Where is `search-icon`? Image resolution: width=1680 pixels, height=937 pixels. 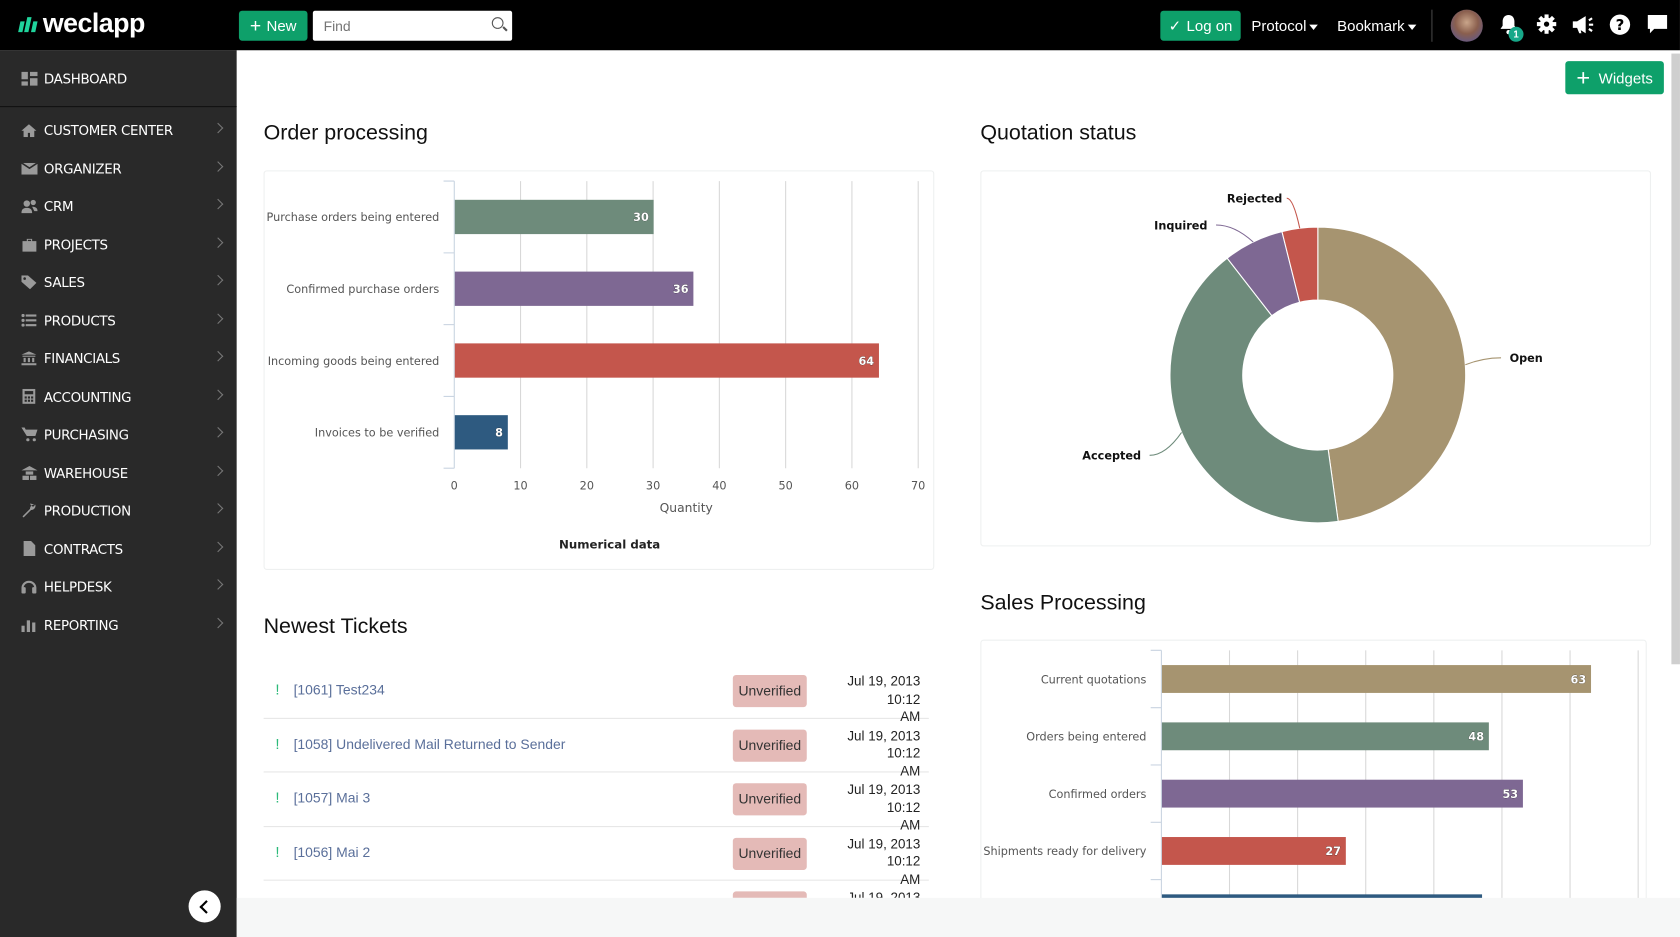
search-icon is located at coordinates (497, 23).